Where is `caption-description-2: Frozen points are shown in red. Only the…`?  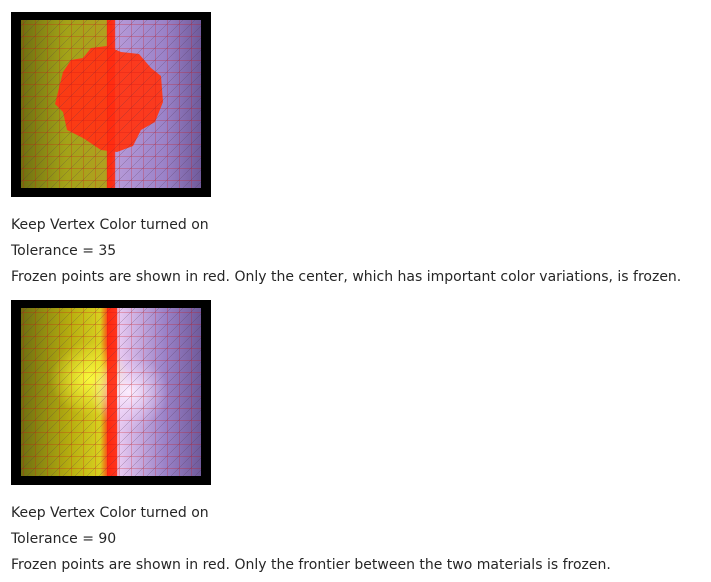
caption-description-2: Frozen points are shown in red. Only the… is located at coordinates (311, 565).